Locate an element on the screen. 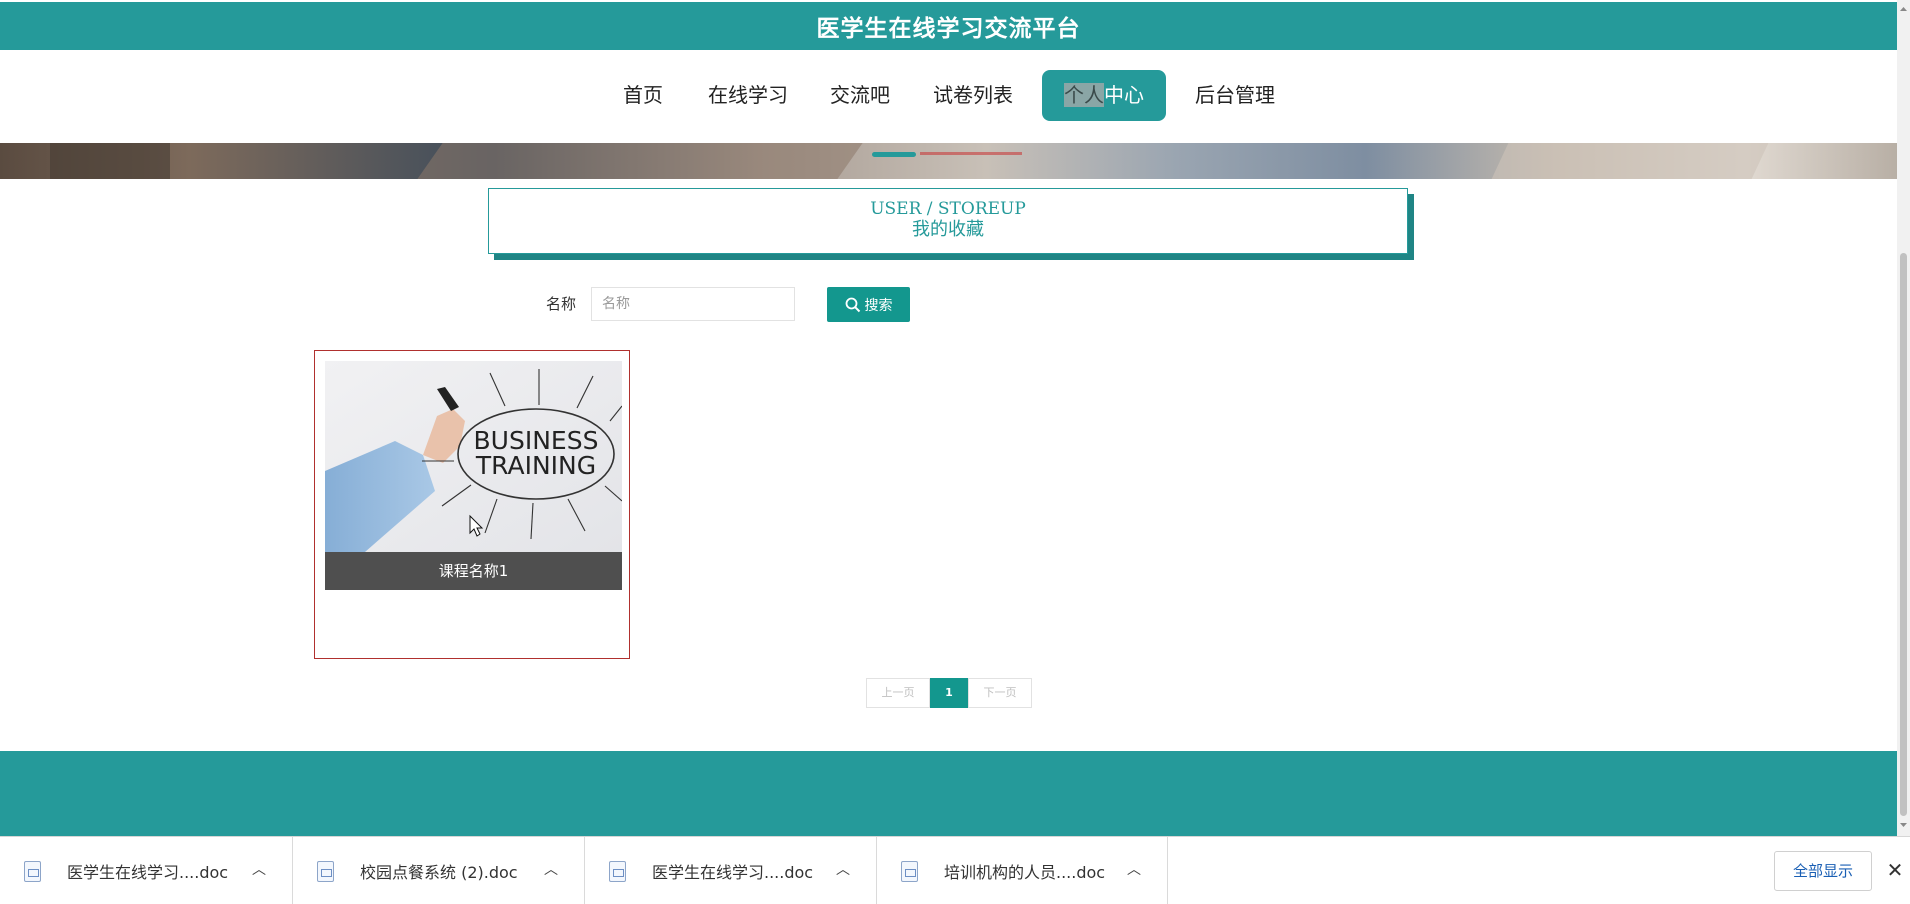 Image resolution: width=1910 pixels, height=904 pixels. favorite-card: BUSINESS TRAINING 课程名称1 is located at coordinates (472, 504).